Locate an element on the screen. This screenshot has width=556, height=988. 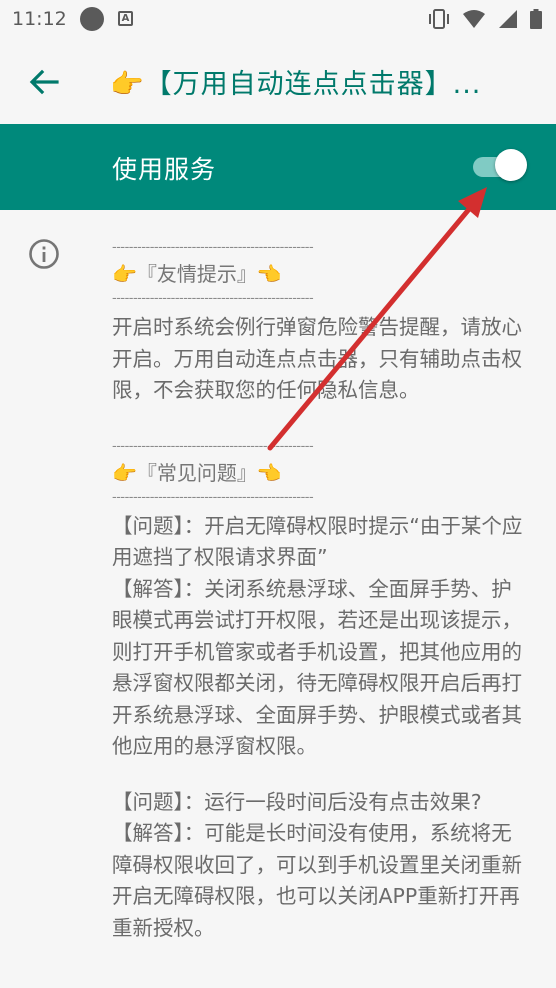
faq-heading: 👉『常见问题』👈 is located at coordinates (322, 473).